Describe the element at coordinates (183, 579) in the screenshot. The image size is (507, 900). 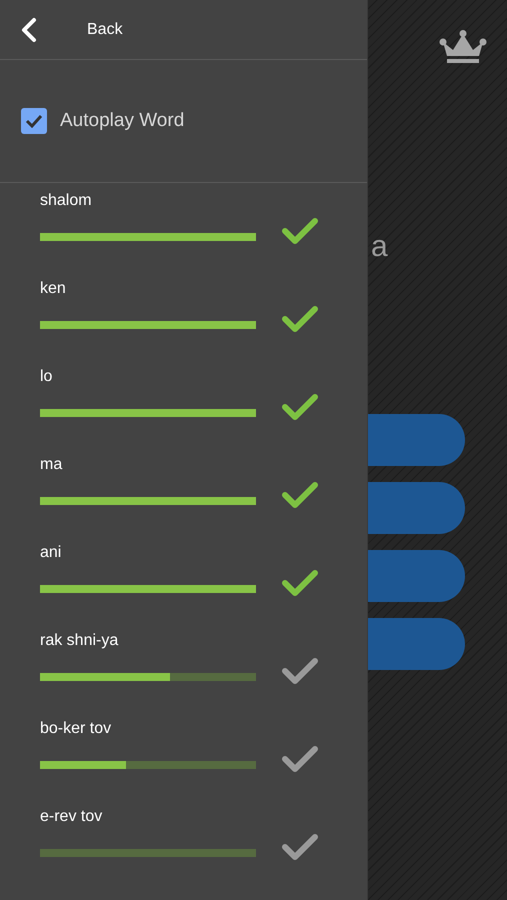
I see `word-row: ani` at that location.